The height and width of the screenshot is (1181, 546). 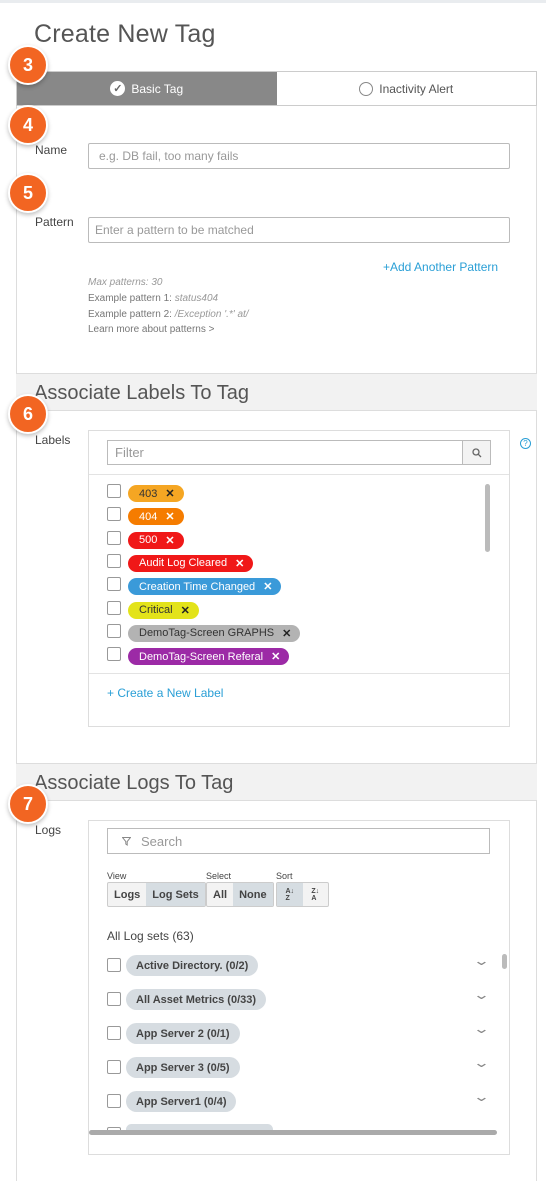 What do you see at coordinates (28, 65) in the screenshot?
I see `step-badge-3: 3` at bounding box center [28, 65].